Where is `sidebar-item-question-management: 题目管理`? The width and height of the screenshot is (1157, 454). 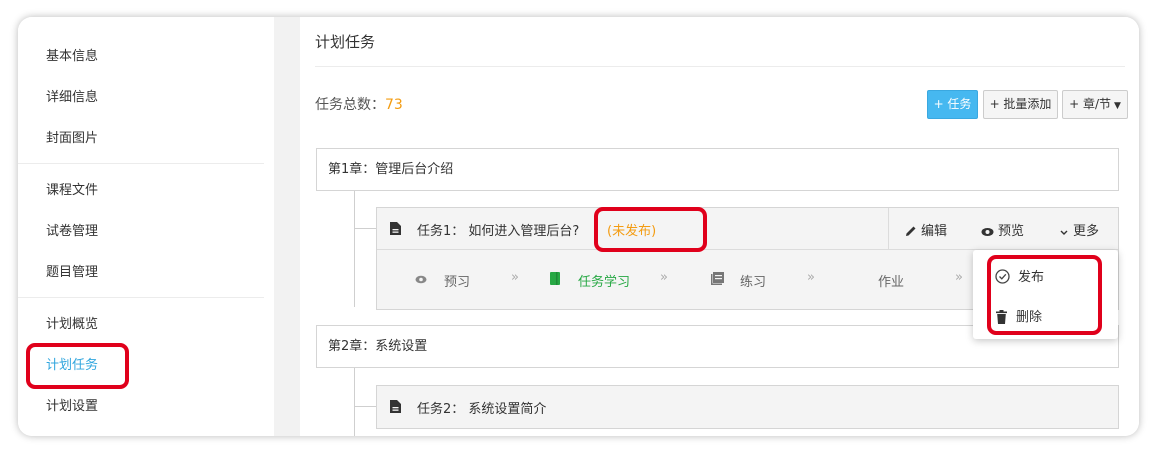
sidebar-item-question-management: 题目管理 is located at coordinates (72, 273).